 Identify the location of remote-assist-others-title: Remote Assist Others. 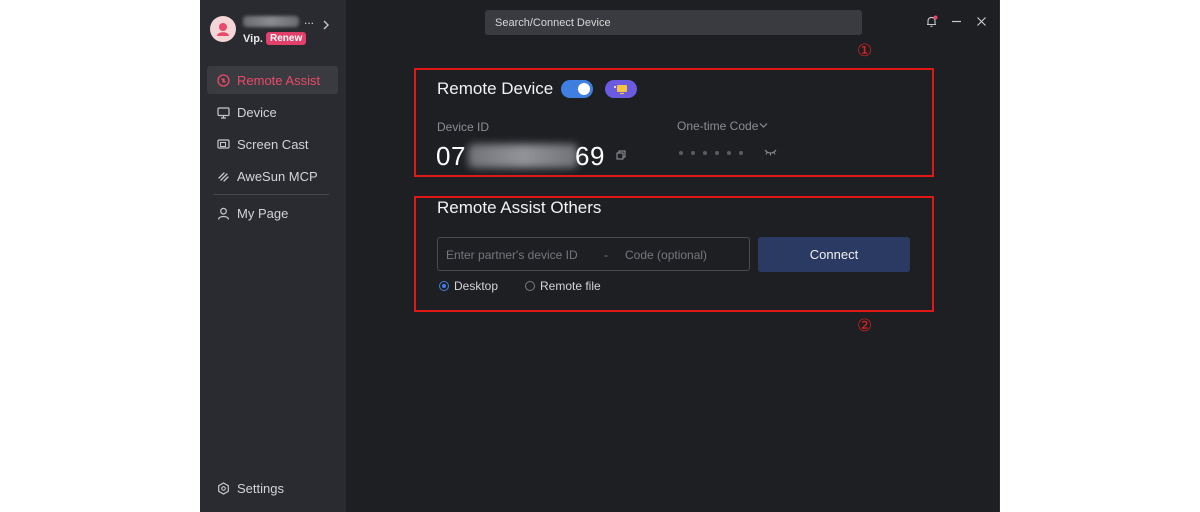
(519, 207).